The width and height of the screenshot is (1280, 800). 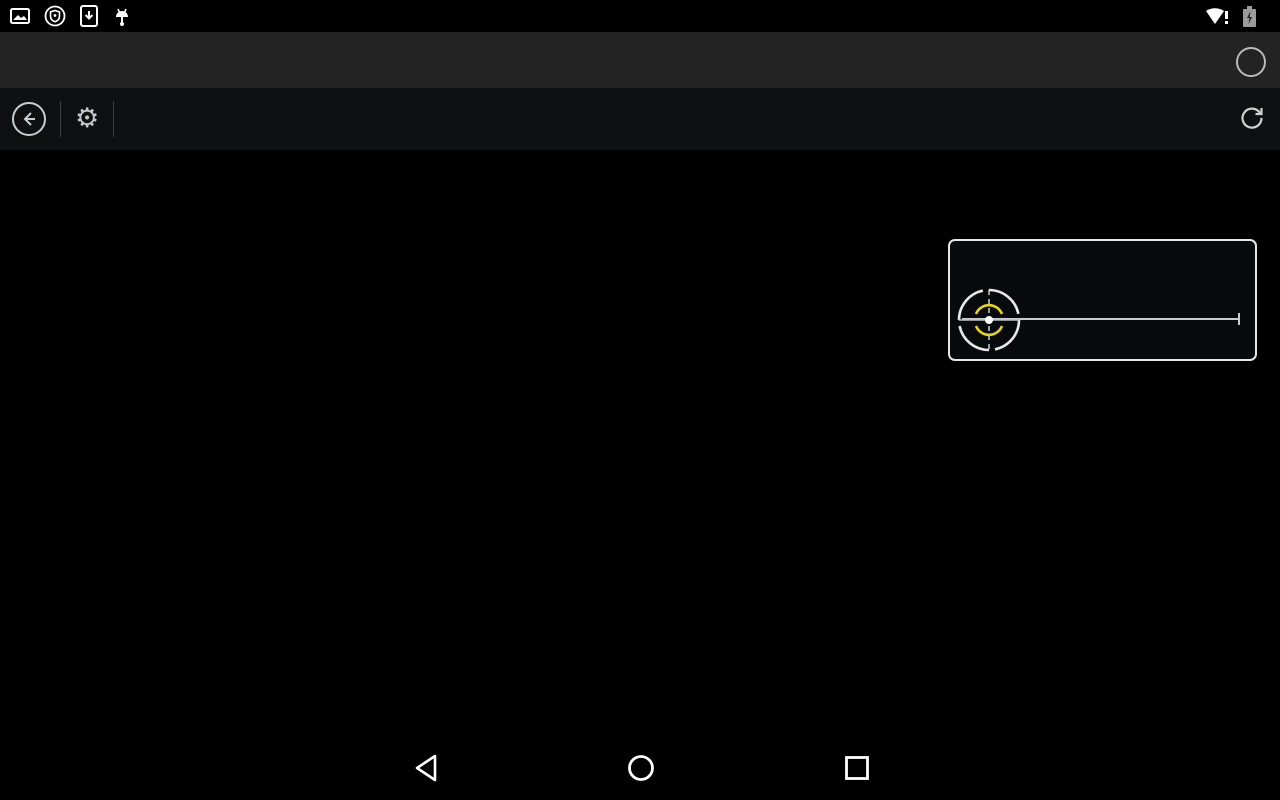 I want to click on download-icon, so click(x=89, y=16).